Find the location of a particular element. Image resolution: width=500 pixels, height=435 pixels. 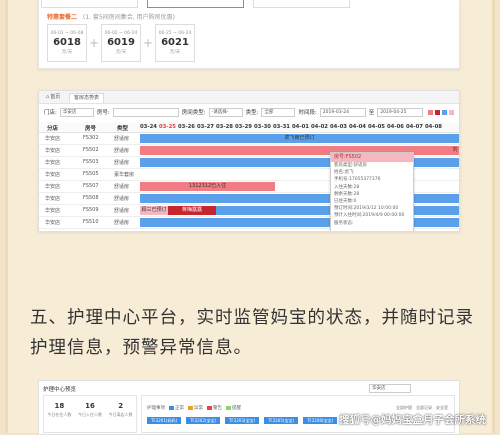

price-card: 06-25 ~ 06-24 6021 元/天 is located at coordinates (175, 43).